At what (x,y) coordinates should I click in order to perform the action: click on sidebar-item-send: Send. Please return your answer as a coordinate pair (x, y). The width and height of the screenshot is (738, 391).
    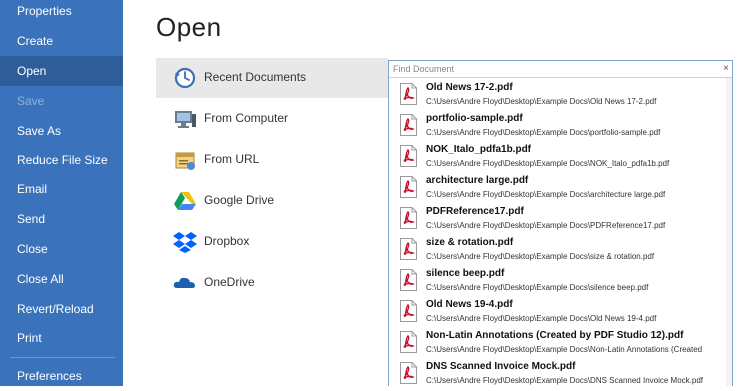
    Looking at the image, I should click on (61, 219).